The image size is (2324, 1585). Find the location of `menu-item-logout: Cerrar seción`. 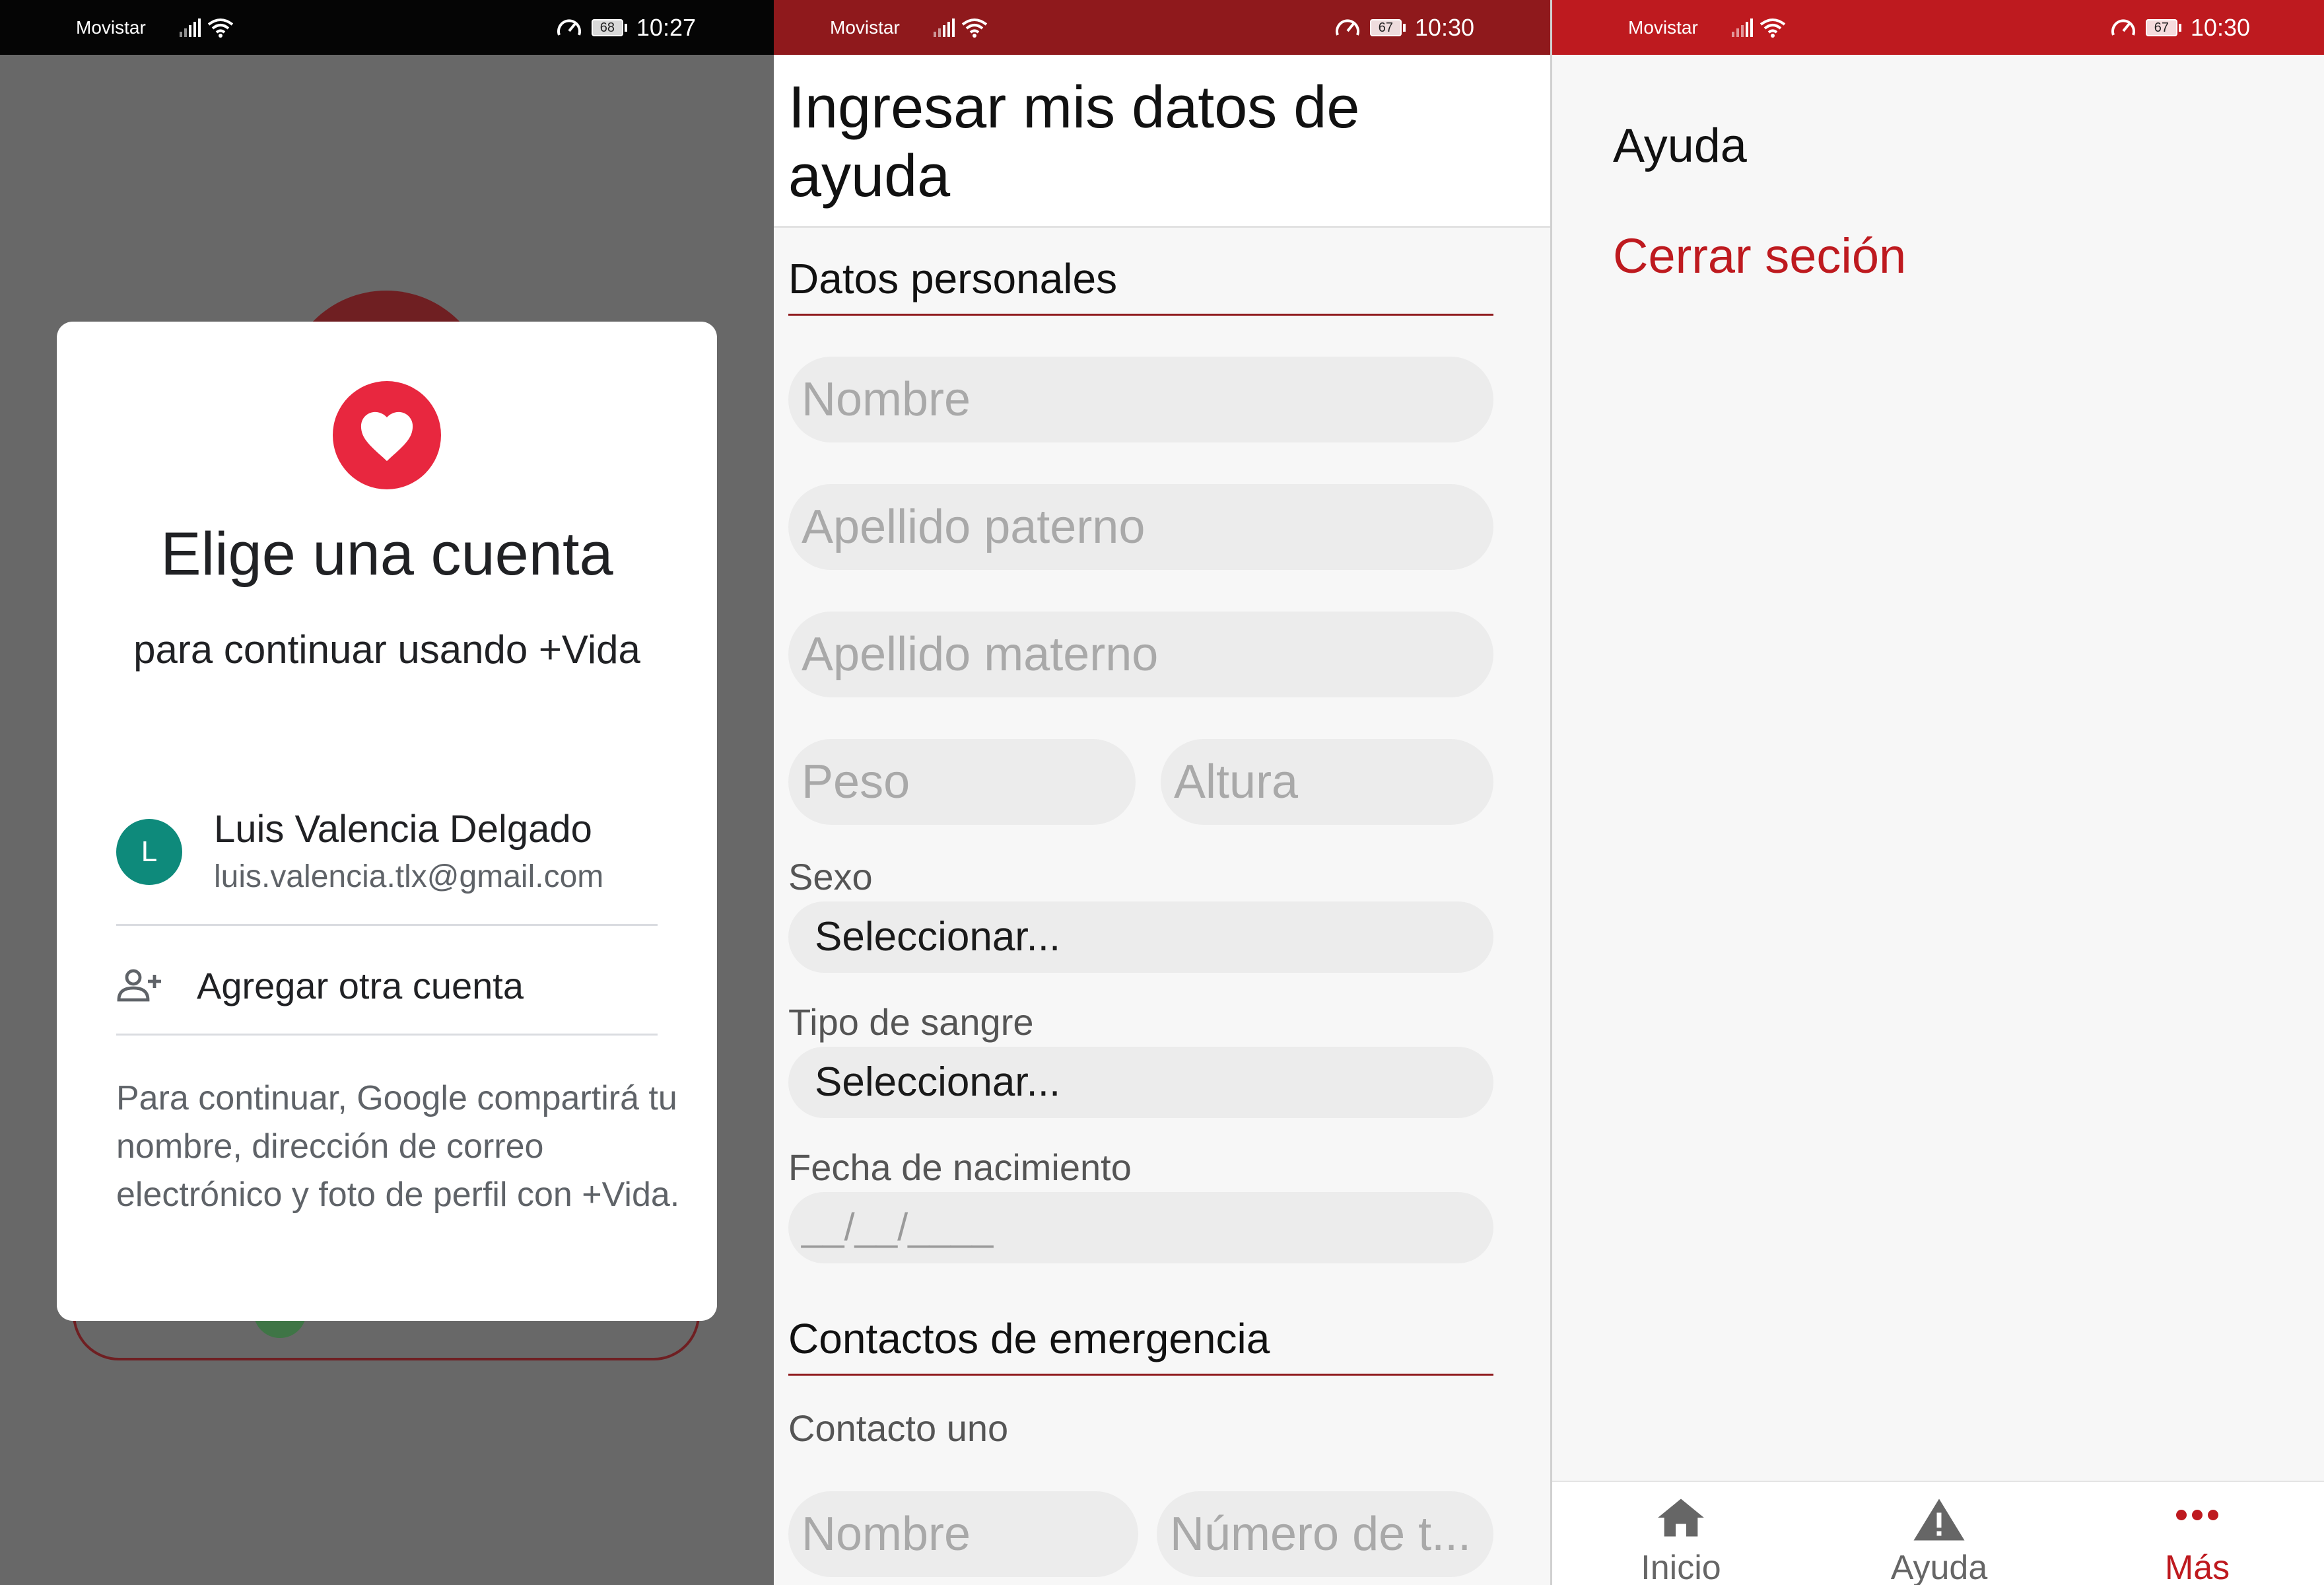

menu-item-logout: Cerrar seción is located at coordinates (1760, 256).